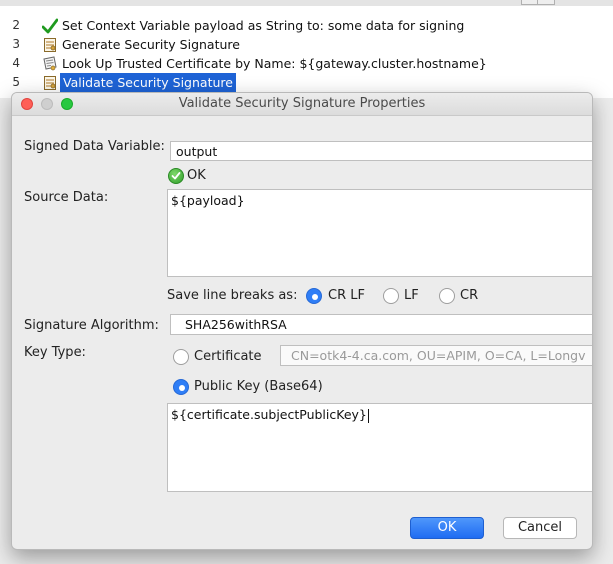  I want to click on signature-algorithm-select, so click(381, 324).